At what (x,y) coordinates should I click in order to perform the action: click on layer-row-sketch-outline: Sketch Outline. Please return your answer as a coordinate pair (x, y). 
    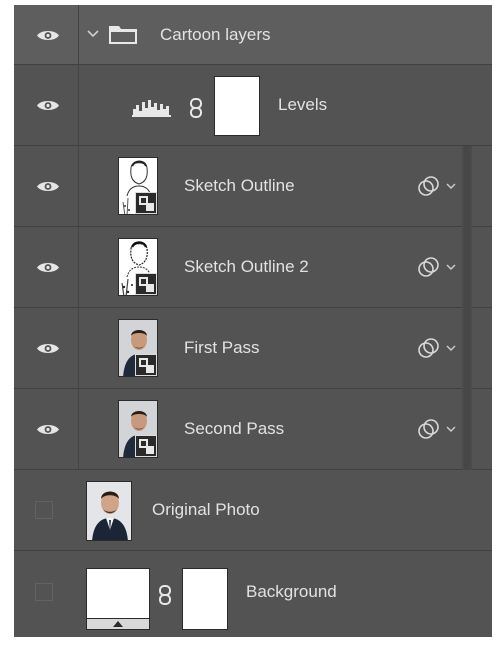
    Looking at the image, I should click on (253, 186).